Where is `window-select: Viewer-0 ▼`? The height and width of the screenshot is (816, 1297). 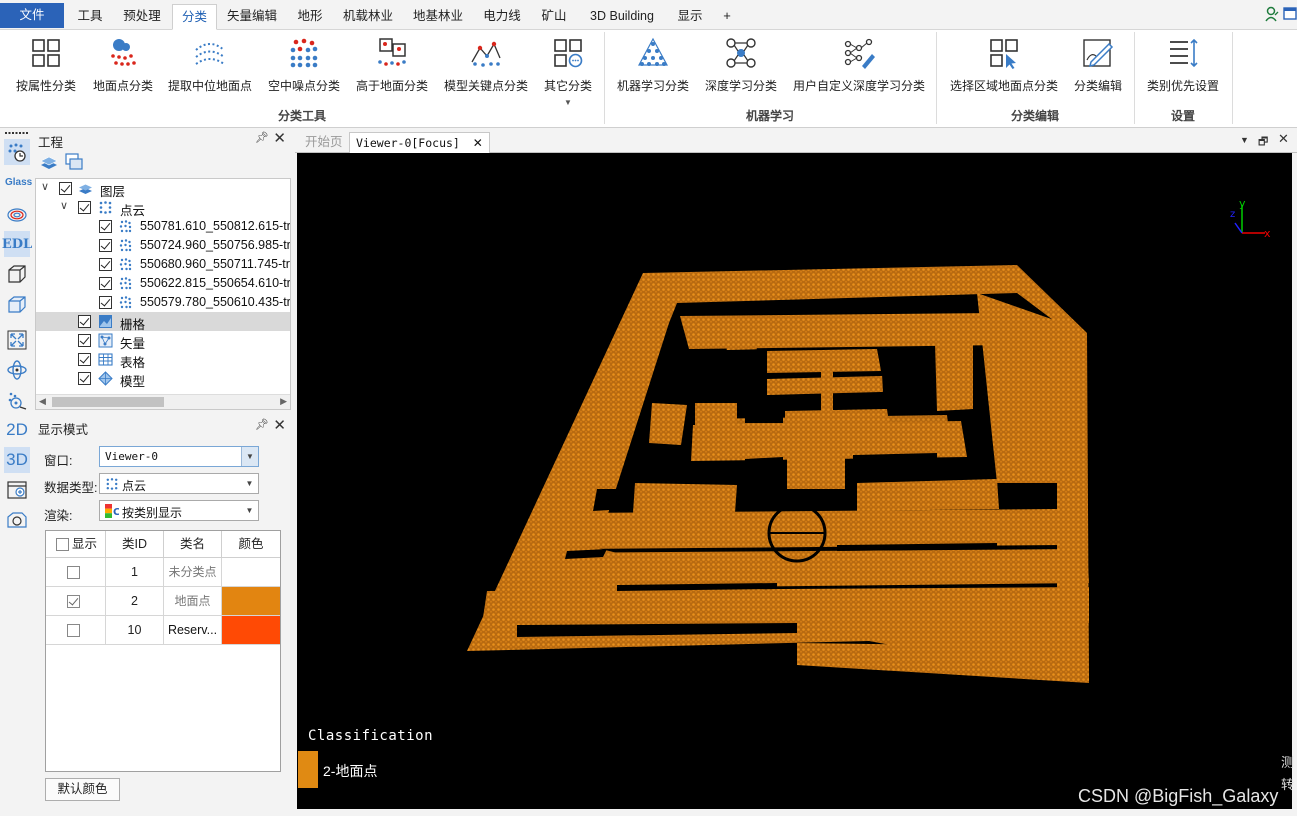
window-select: Viewer-0 ▼ is located at coordinates (179, 456).